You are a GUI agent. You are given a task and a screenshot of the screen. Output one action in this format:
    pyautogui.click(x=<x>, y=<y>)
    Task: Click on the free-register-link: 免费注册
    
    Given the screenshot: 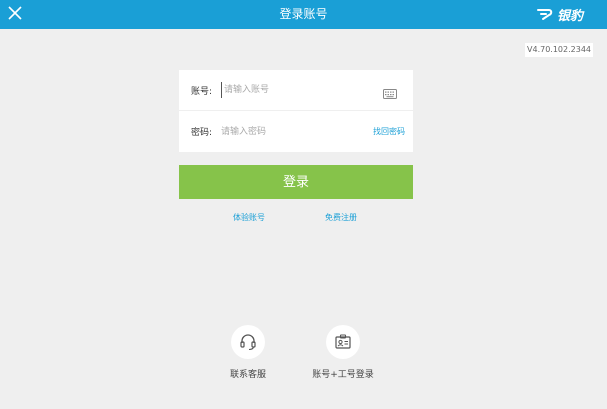 What is the action you would take?
    pyautogui.click(x=341, y=217)
    